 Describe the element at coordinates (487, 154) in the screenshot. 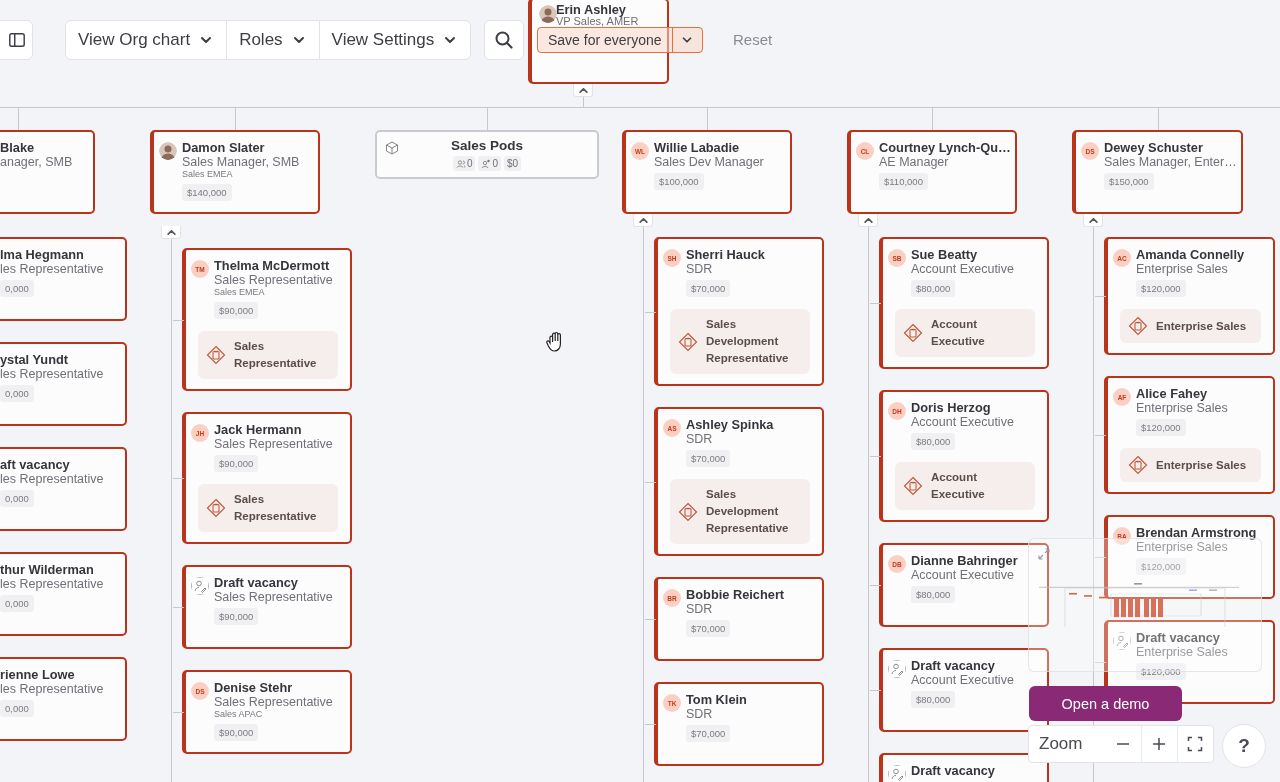

I see `group-card: Sales Pods 0 0 $0` at that location.